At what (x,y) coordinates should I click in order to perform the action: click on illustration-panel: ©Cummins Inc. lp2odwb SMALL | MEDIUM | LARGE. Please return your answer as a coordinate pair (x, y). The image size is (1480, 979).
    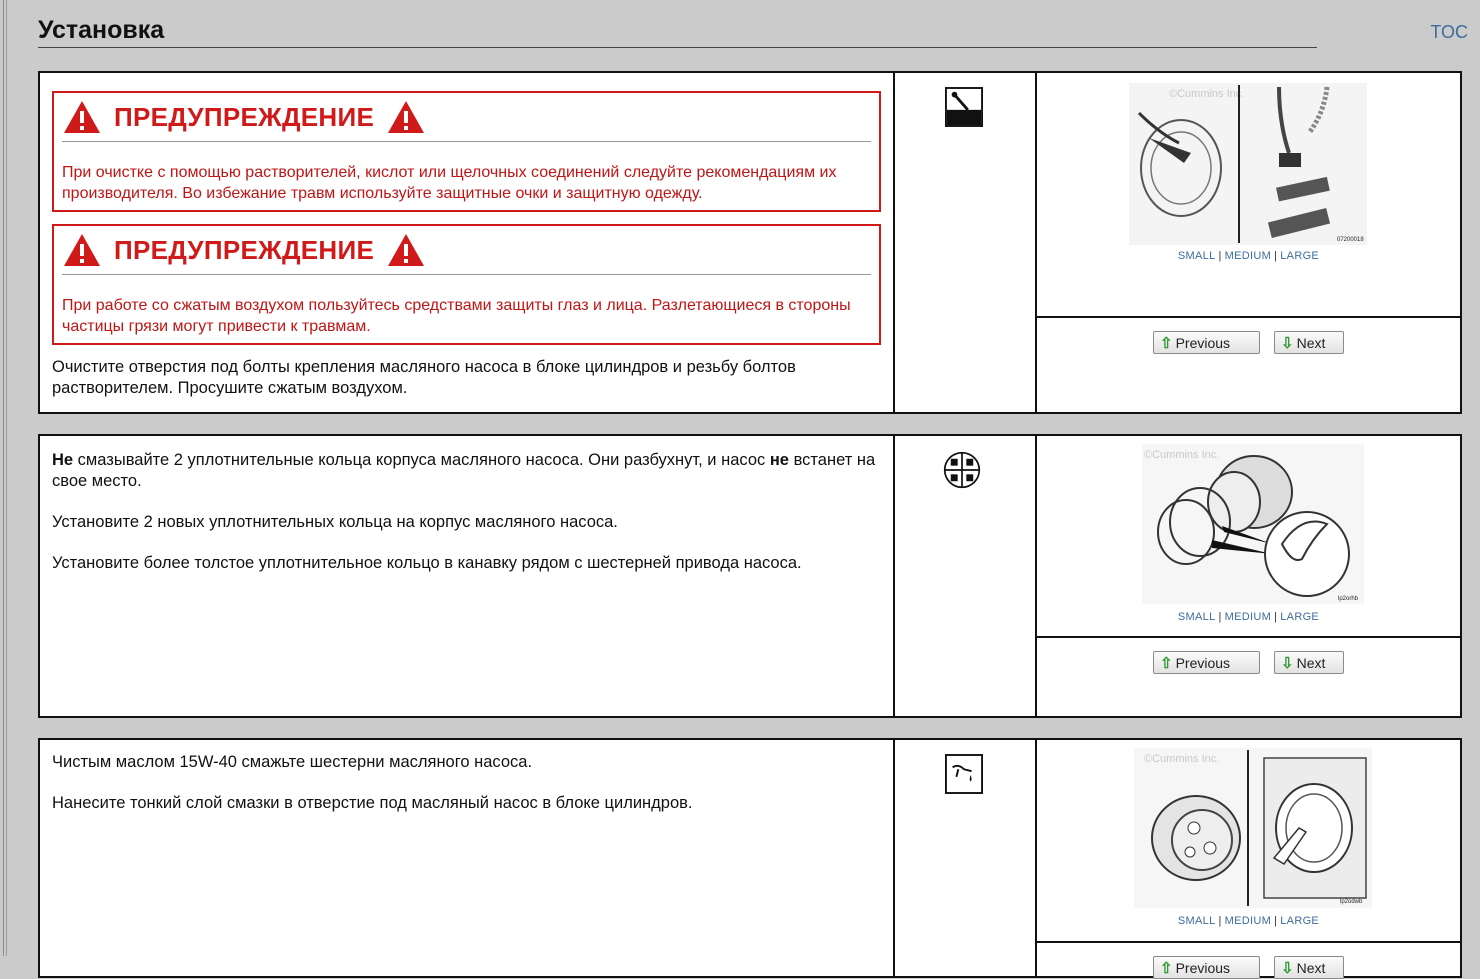
    Looking at the image, I should click on (1248, 841).